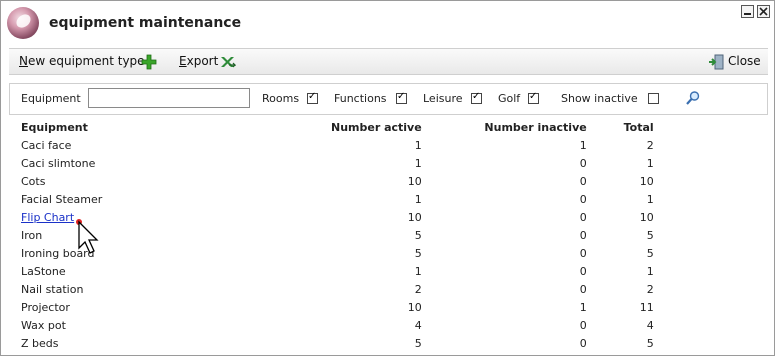  What do you see at coordinates (337, 145) in the screenshot?
I see `table-row: Caci face 1 1 2` at bounding box center [337, 145].